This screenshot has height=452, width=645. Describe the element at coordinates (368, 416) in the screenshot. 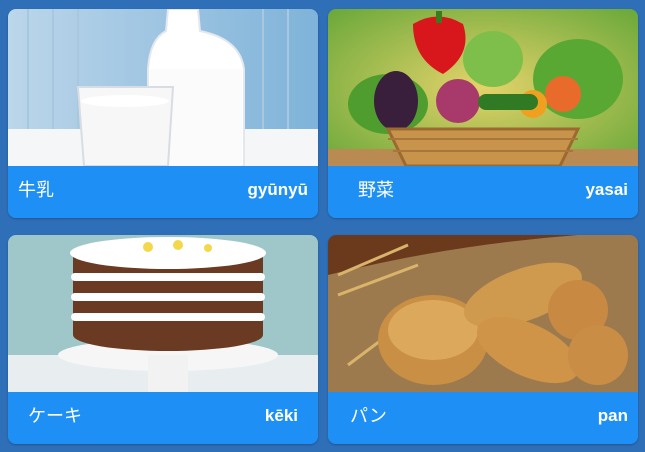

I see `japanese-word: パン` at that location.